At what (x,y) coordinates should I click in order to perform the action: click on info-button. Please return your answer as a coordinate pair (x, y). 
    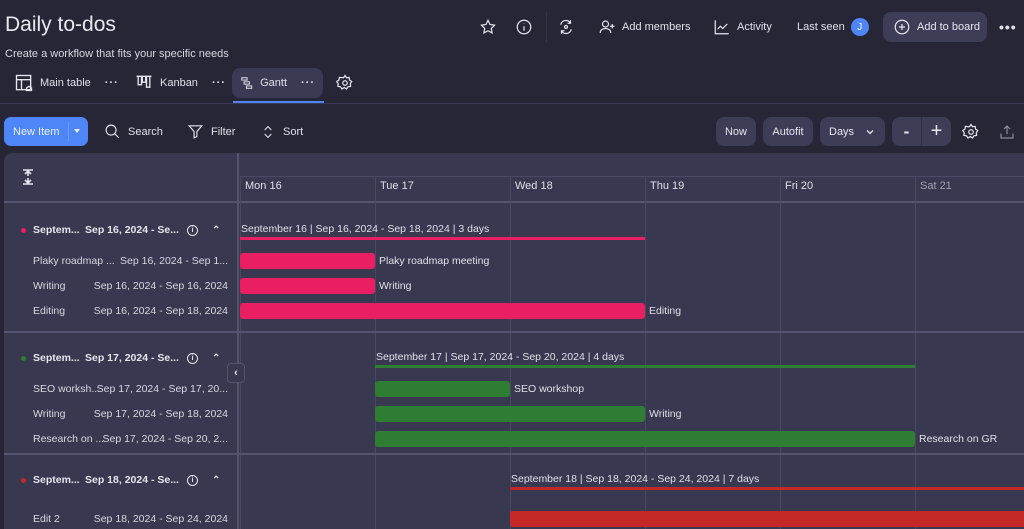
    Looking at the image, I should click on (524, 27).